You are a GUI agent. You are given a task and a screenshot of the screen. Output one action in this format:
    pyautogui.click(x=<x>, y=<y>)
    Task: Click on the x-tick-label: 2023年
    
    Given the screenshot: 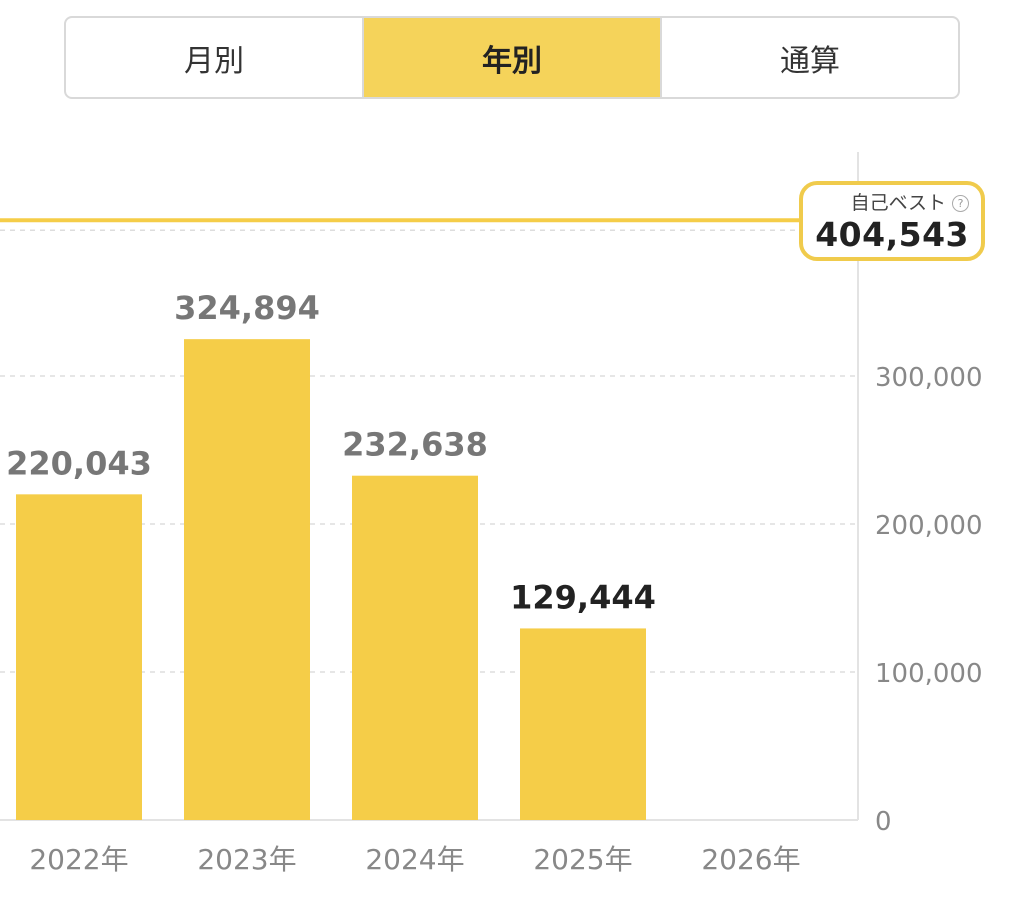 What is the action you would take?
    pyautogui.click(x=246, y=859)
    